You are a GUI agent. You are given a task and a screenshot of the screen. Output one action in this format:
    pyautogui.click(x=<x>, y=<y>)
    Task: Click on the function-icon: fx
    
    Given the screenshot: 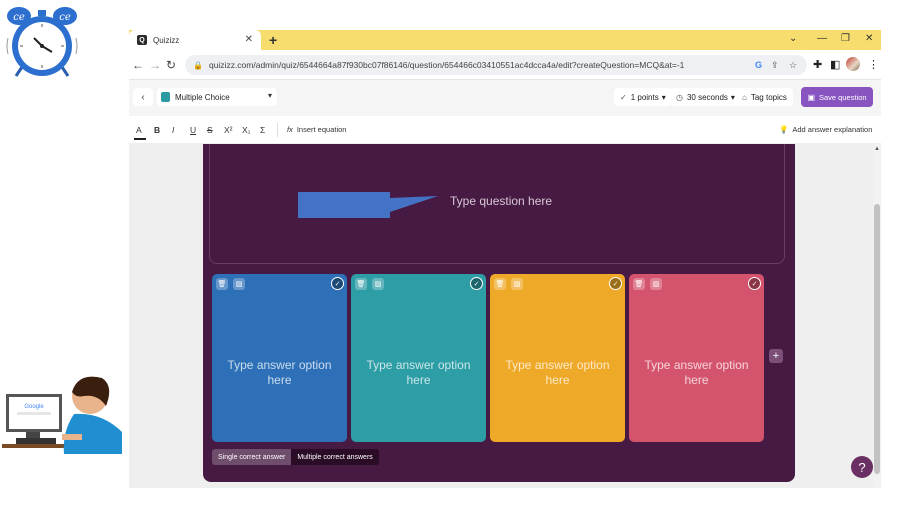 What is the action you would take?
    pyautogui.click(x=290, y=129)
    